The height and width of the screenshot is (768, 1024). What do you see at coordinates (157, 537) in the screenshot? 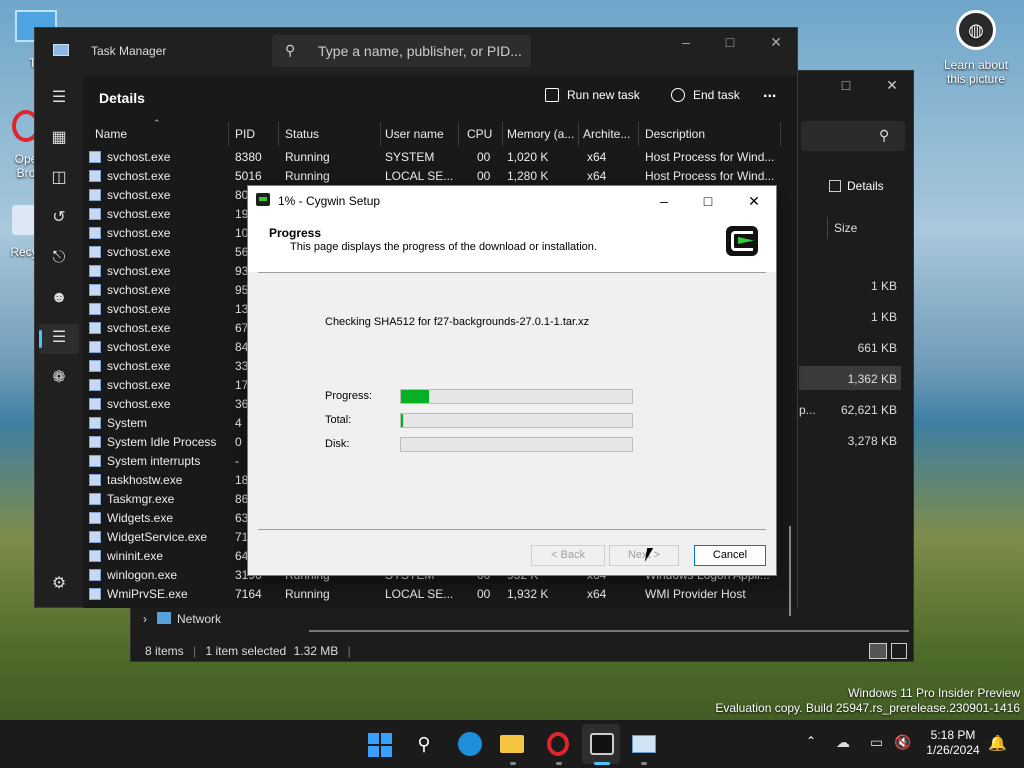
I see `cell-name: WidgetService.exe` at bounding box center [157, 537].